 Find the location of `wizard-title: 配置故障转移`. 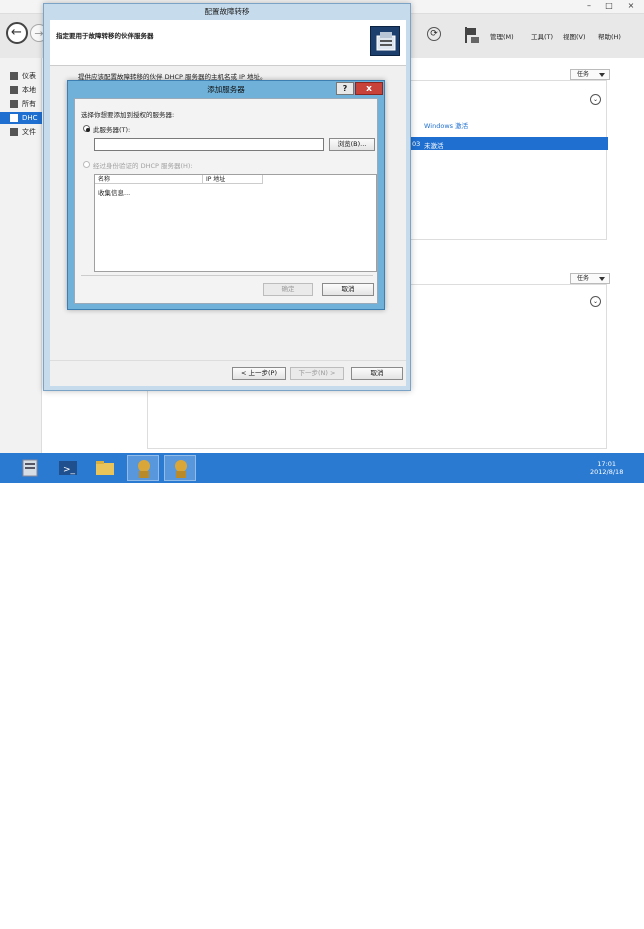

wizard-title: 配置故障转移 is located at coordinates (227, 11).